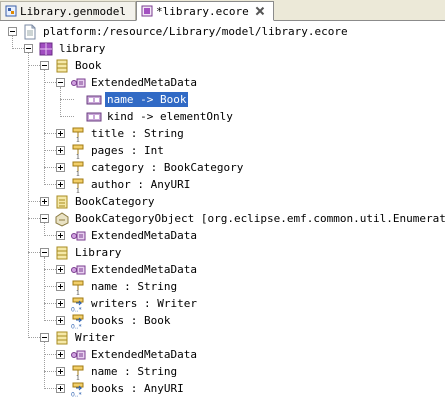  Describe the element at coordinates (260, 11) in the screenshot. I see `close-icon` at that location.